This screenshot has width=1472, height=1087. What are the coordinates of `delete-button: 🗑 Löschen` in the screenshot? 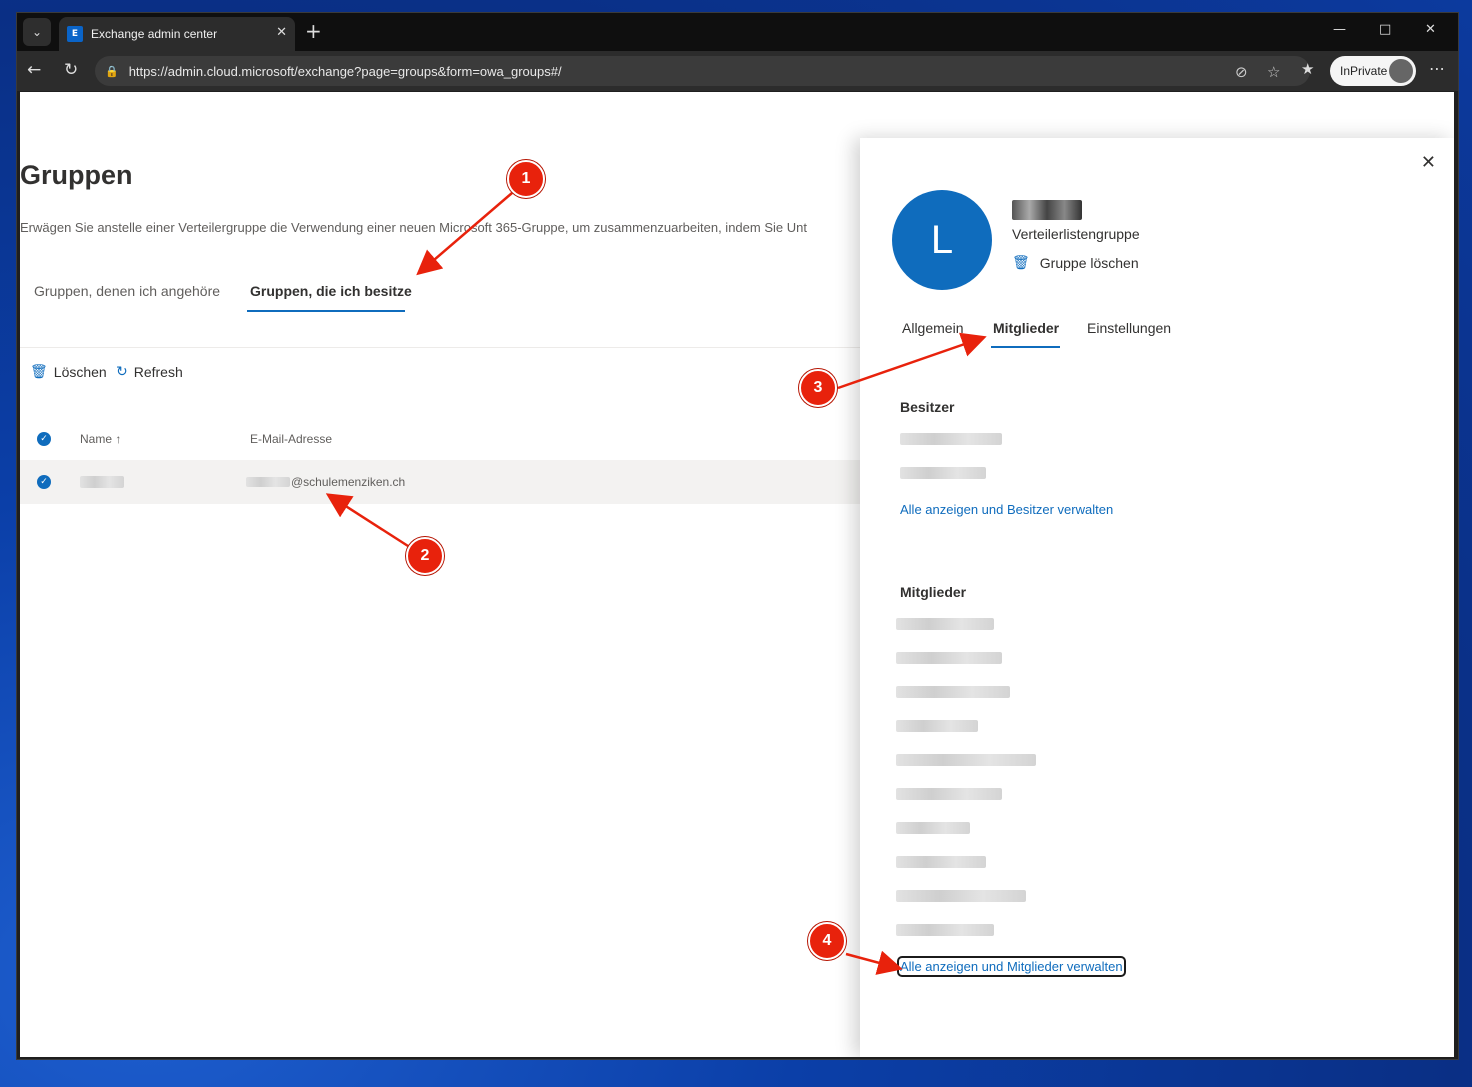 It's located at (68, 371).